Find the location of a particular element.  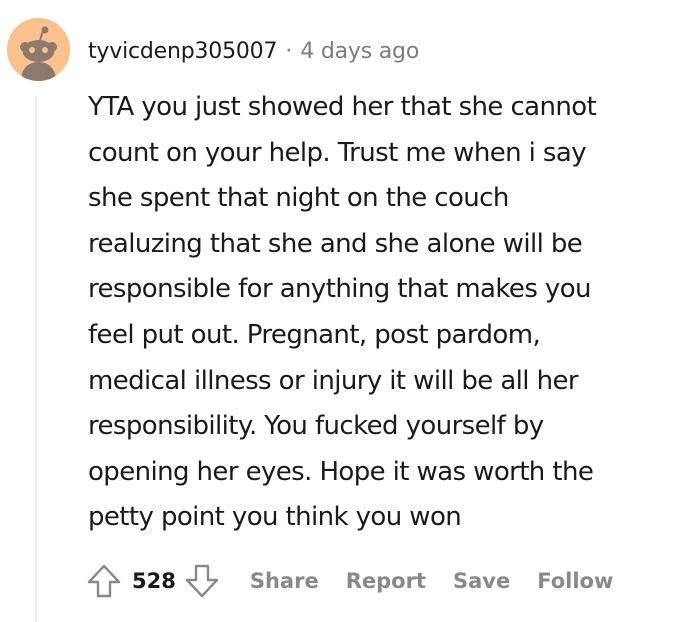

comment-body-line: count on your help. Trust me when i say is located at coordinates (337, 152).